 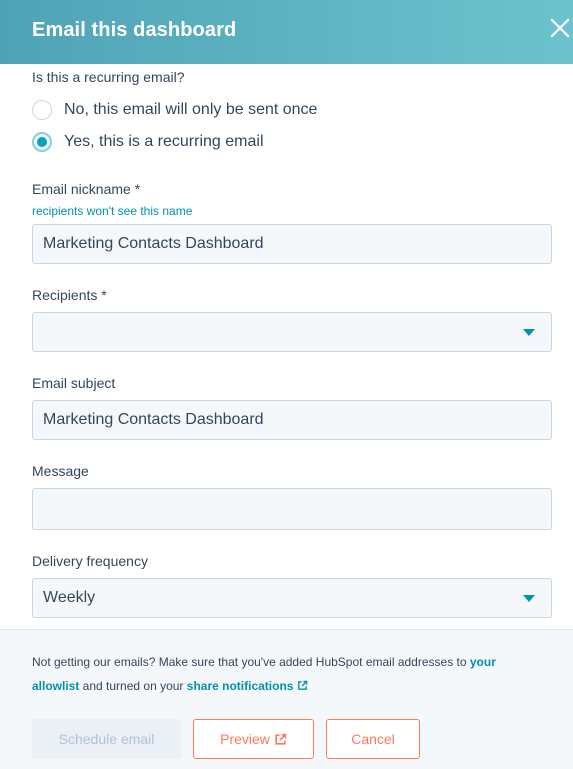 I want to click on notice-text-2: and turned on your, so click(x=133, y=686).